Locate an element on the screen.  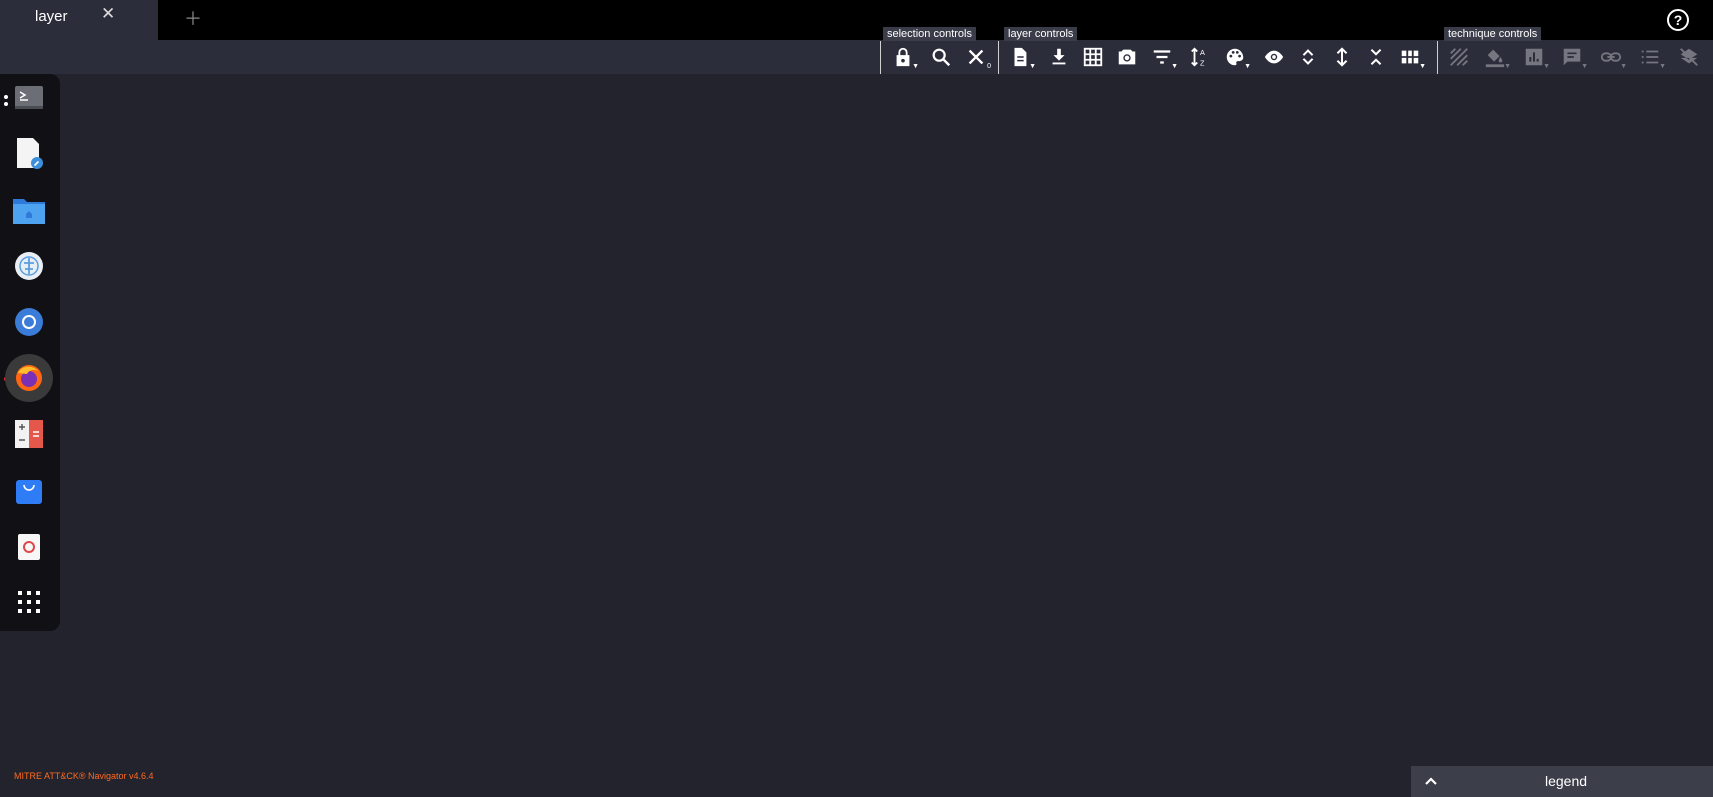
expand-subtechniques-icon is located at coordinates (1308, 57).